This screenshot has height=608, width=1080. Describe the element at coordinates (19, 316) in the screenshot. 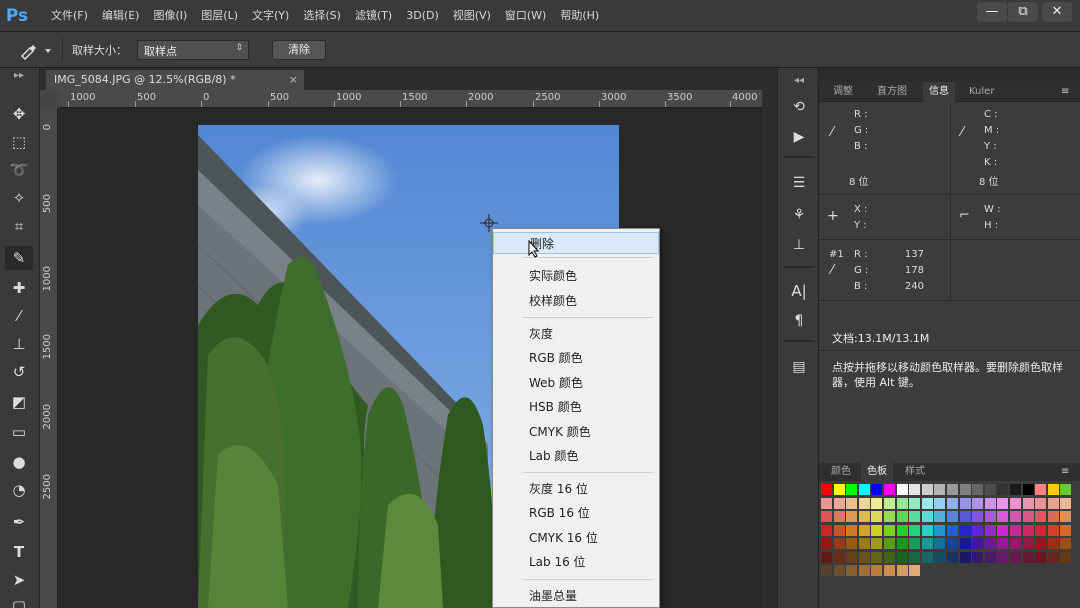

I see `brush-tool-icon: ⁄` at that location.